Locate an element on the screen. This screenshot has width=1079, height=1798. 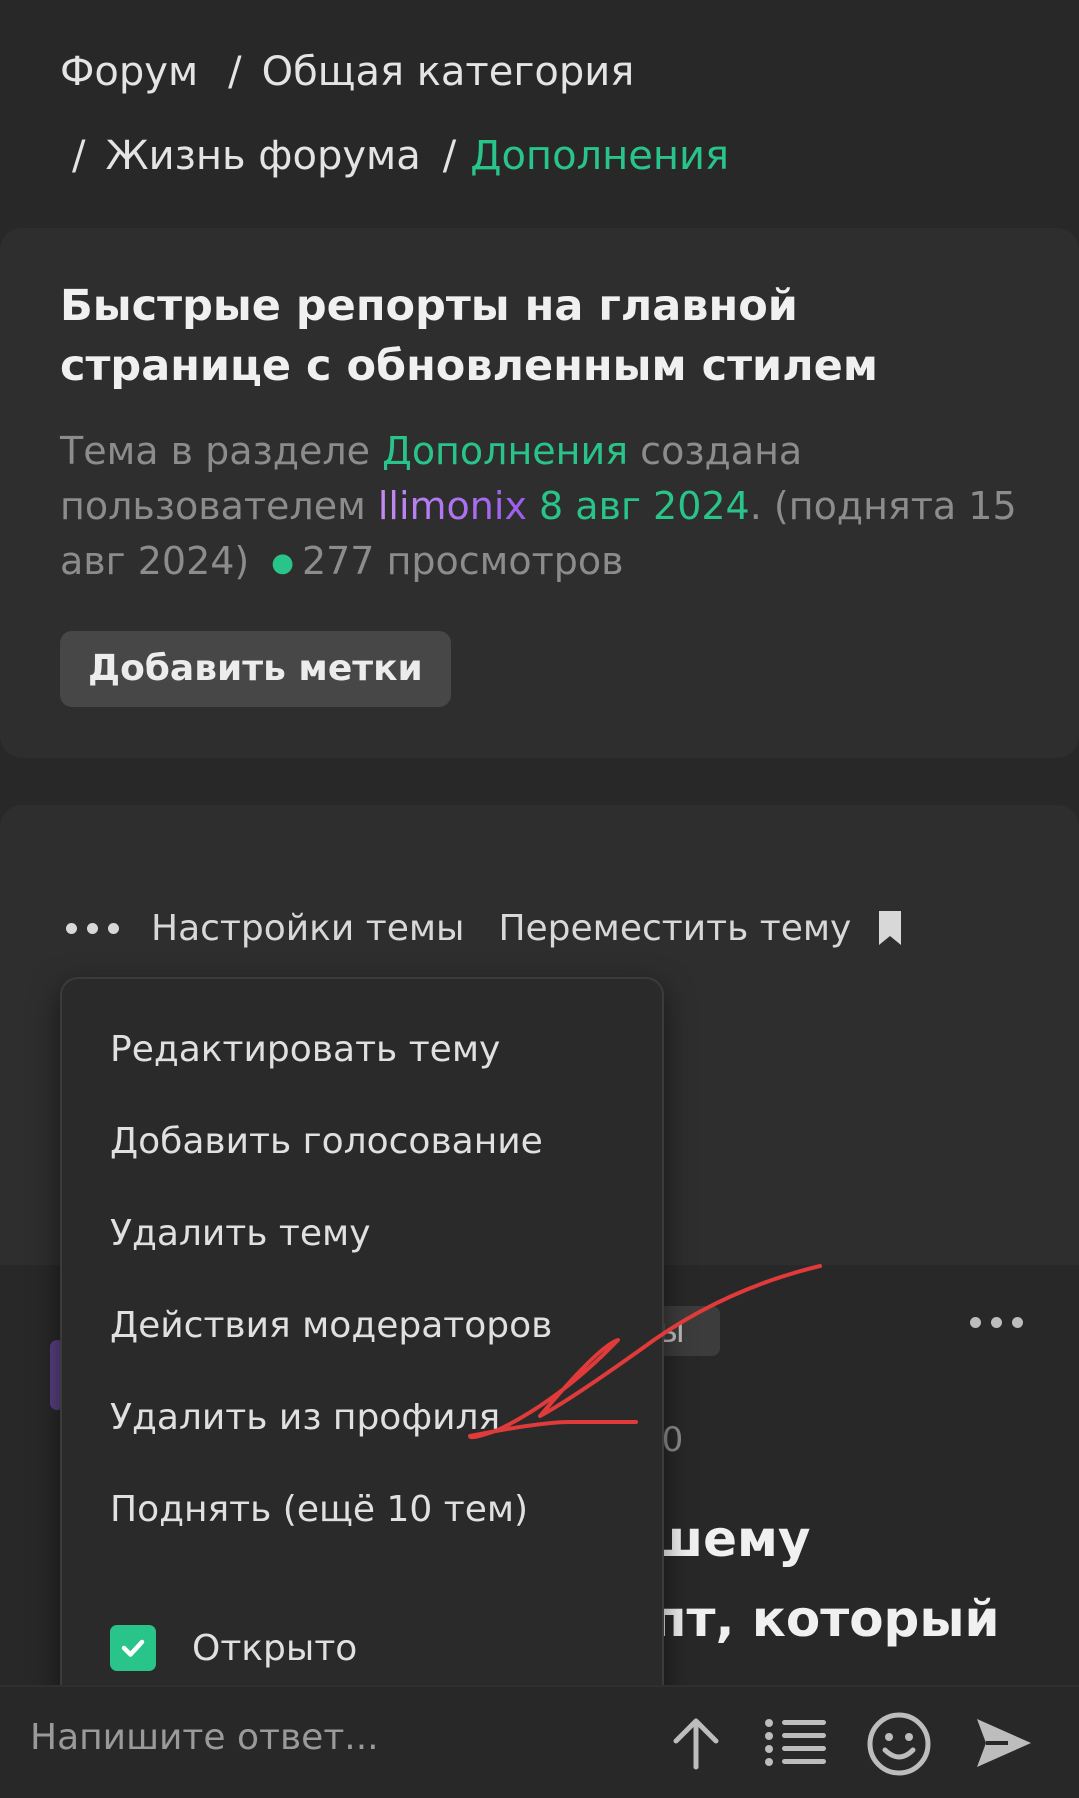
meta-prefix: Тема в разделе is located at coordinates (215, 451).